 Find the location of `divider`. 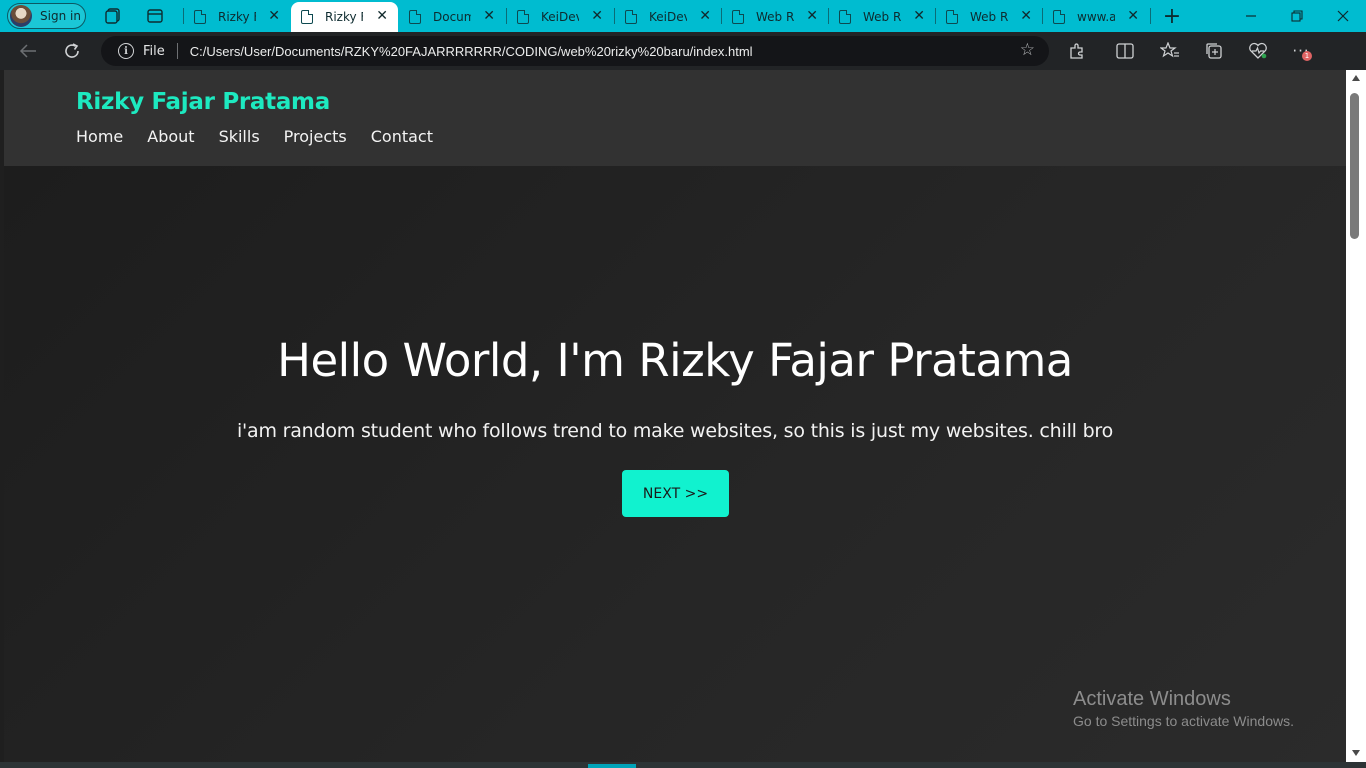

divider is located at coordinates (177, 51).